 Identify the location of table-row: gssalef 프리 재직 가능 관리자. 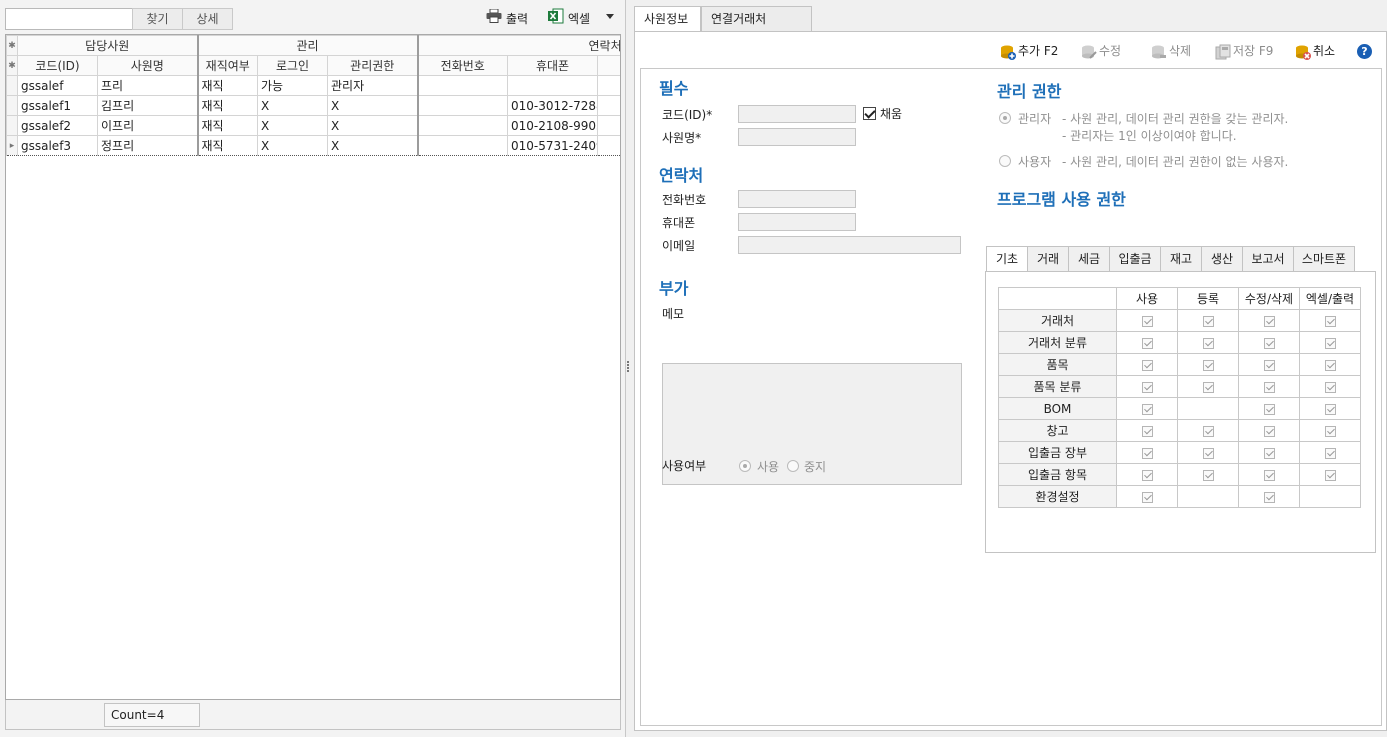
(313, 85).